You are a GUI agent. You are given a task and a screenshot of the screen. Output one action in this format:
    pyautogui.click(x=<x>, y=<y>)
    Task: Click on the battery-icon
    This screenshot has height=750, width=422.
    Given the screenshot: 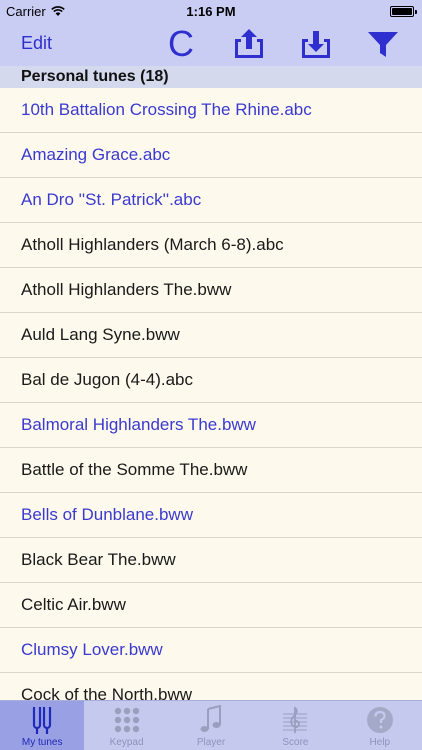 What is the action you would take?
    pyautogui.click(x=403, y=11)
    